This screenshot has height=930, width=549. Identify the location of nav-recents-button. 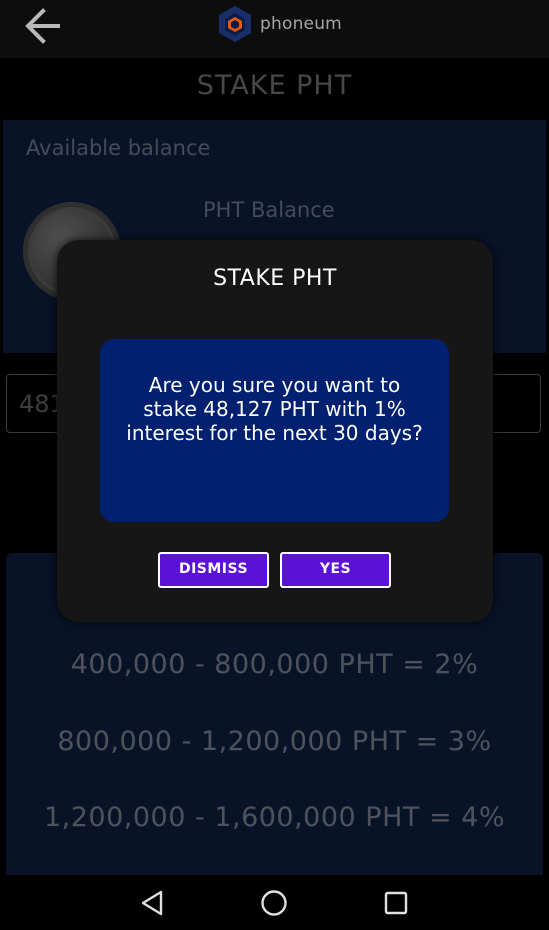
(396, 903).